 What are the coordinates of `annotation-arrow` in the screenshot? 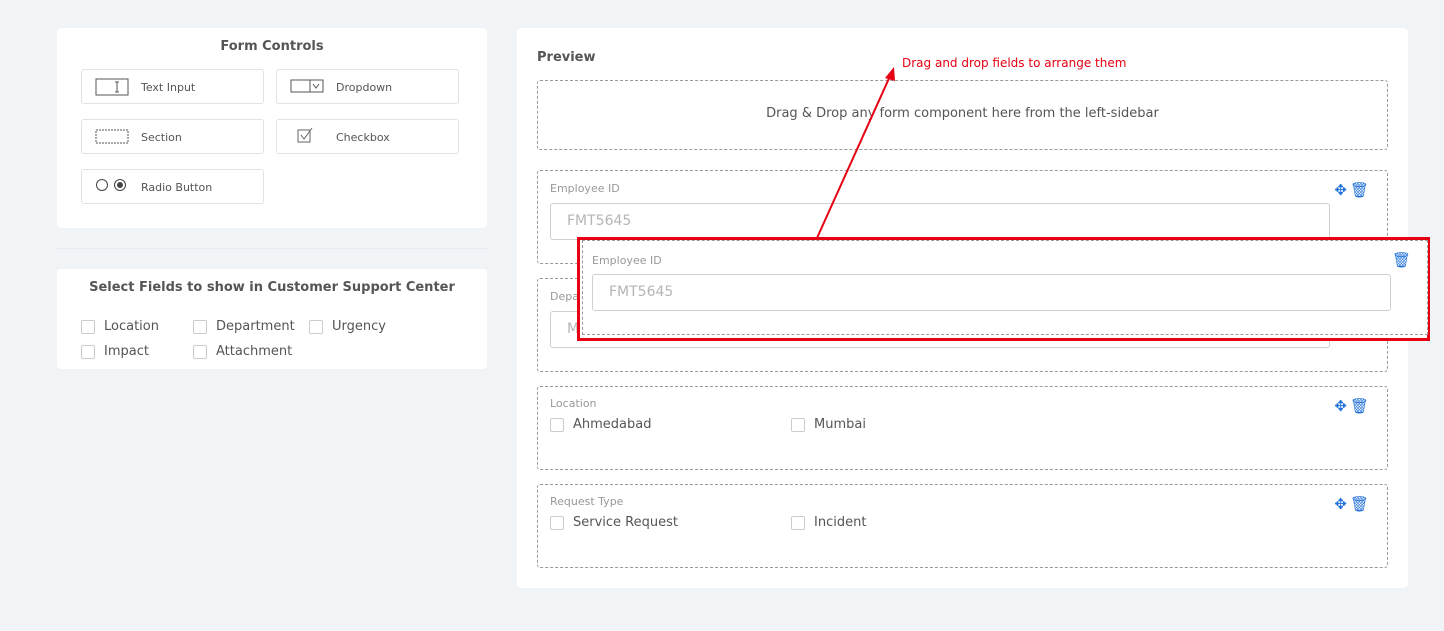 It's located at (855, 153).